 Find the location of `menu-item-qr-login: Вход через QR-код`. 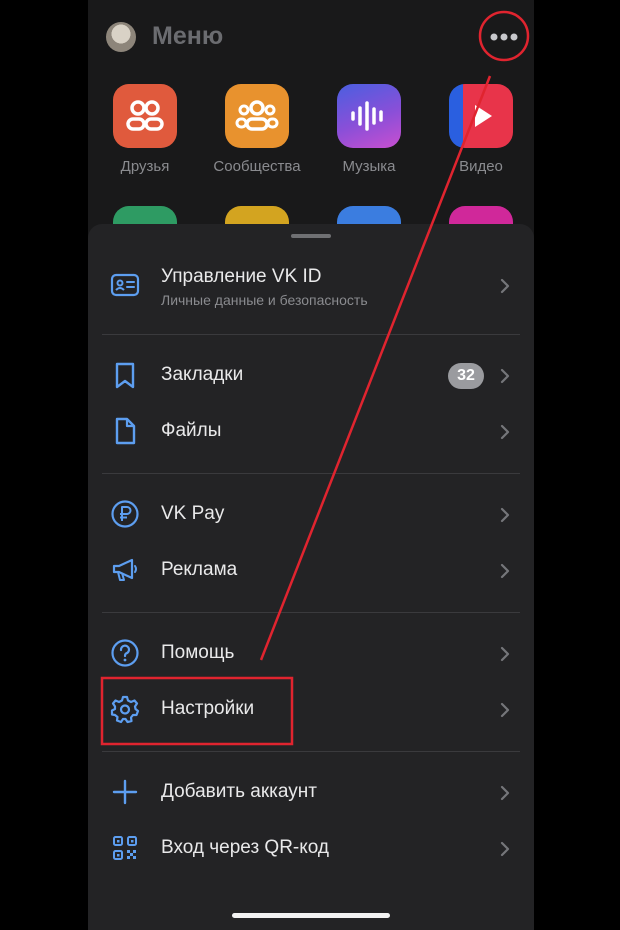

menu-item-qr-login: Вход через QR-код is located at coordinates (311, 849).